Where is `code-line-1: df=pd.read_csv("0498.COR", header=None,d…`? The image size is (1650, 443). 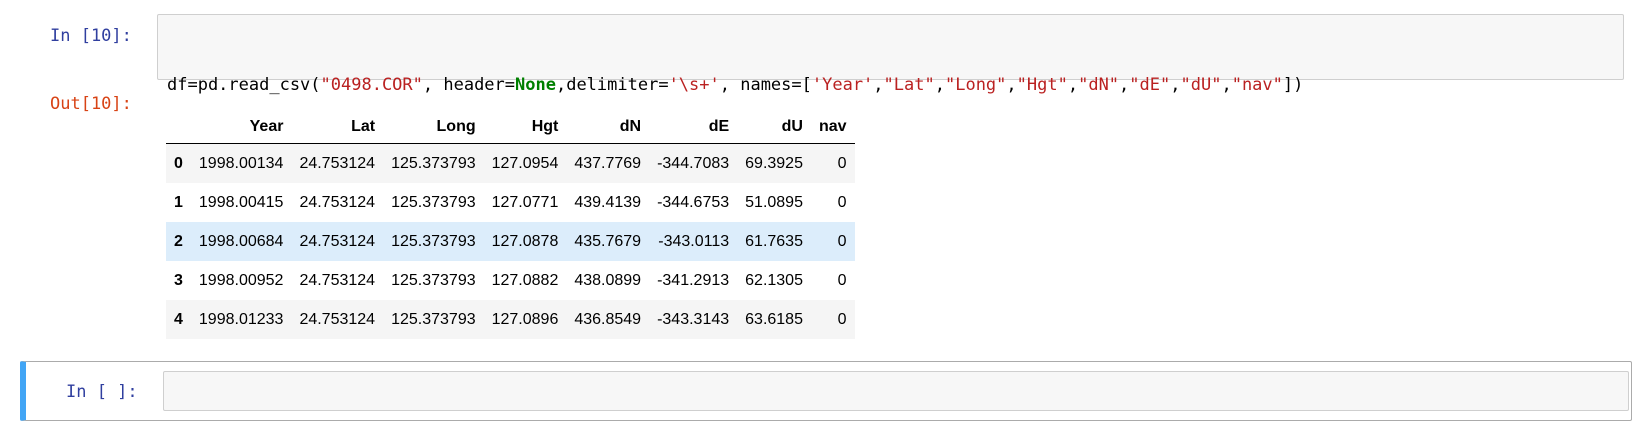 code-line-1: df=pd.read_csv("0498.COR", header=None,d… is located at coordinates (735, 85).